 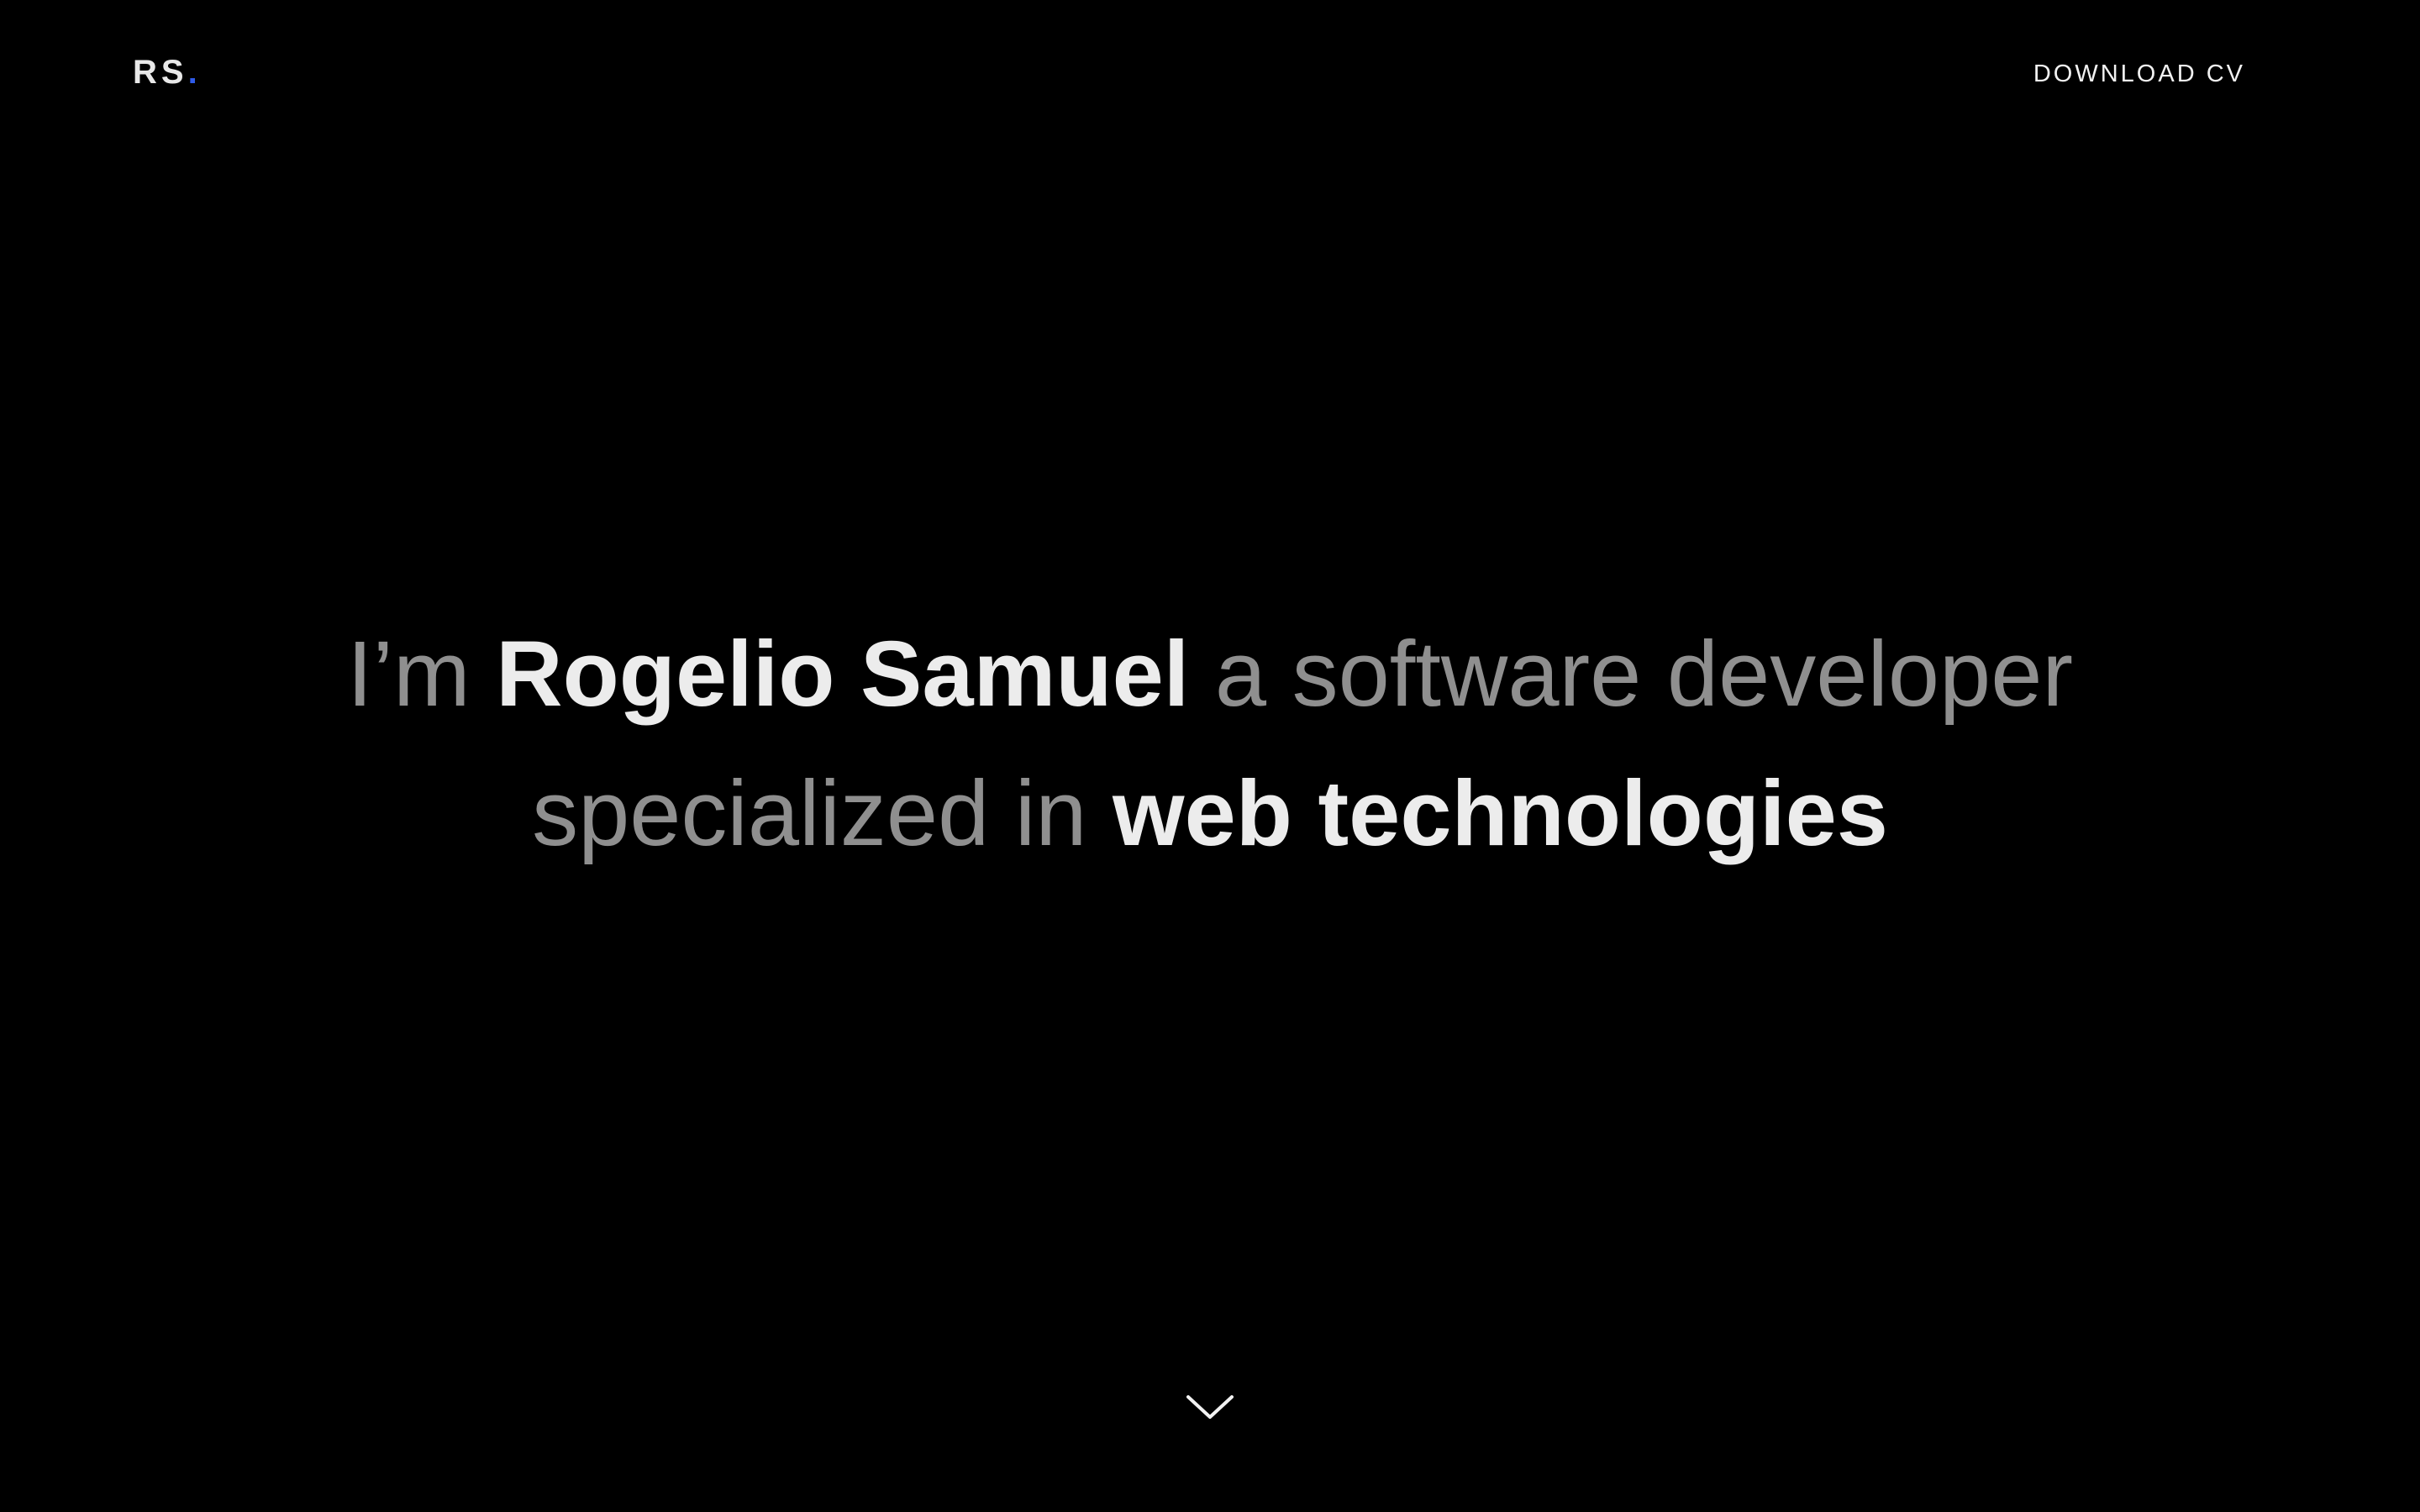 I want to click on logo-home-link: RS., so click(x=167, y=72).